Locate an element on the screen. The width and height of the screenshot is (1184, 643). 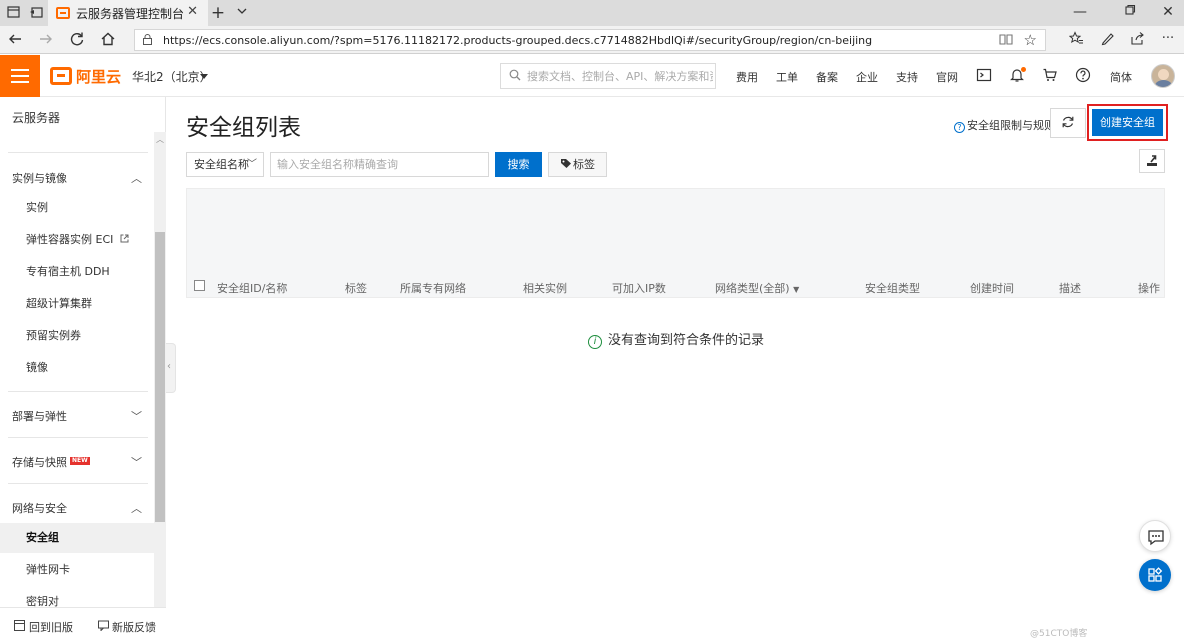
caret-down-icon: ▼ is located at coordinates (796, 289).